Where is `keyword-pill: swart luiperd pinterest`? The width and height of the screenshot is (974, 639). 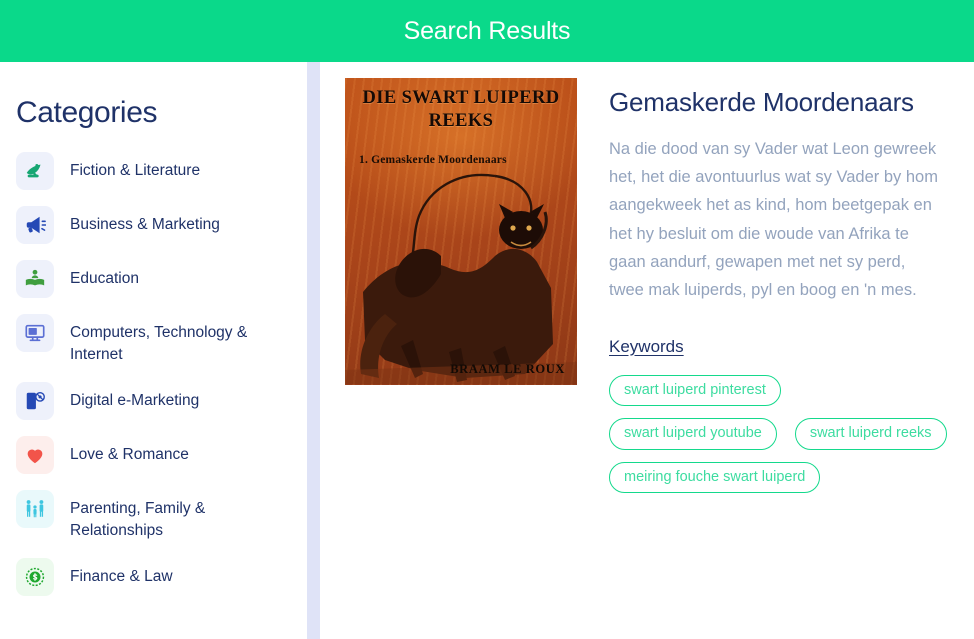 keyword-pill: swart luiperd pinterest is located at coordinates (695, 390).